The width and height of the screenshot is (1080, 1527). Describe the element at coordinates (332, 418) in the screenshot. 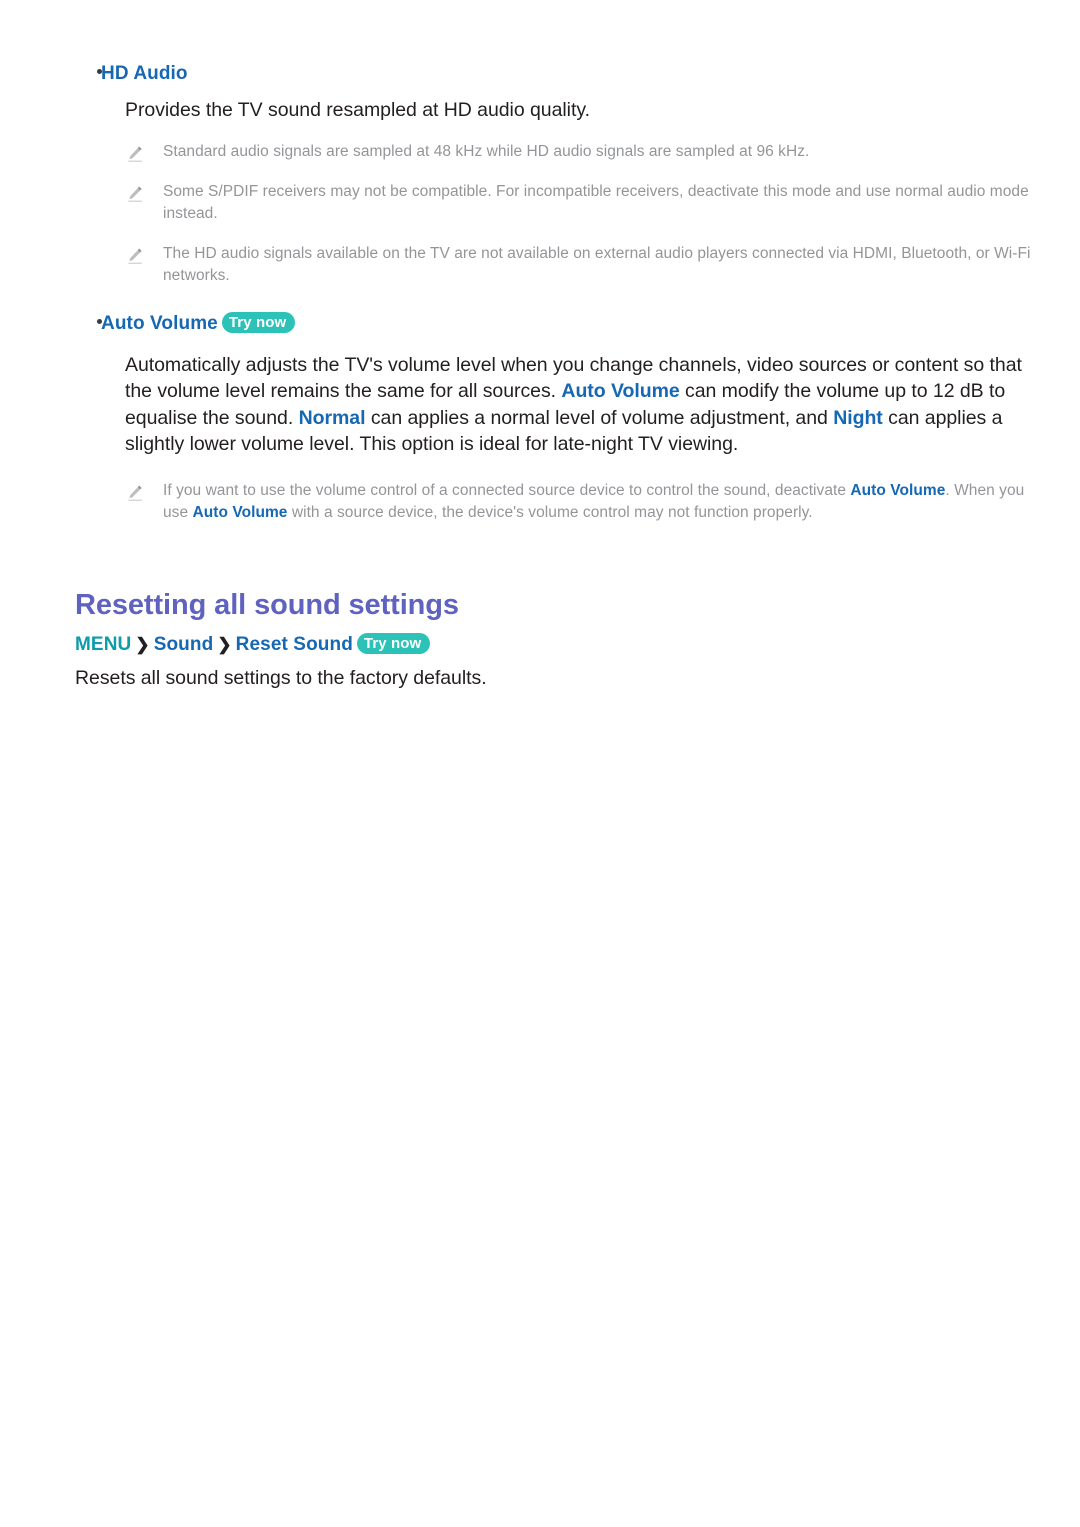

I see `keyword-normal: Normal` at that location.